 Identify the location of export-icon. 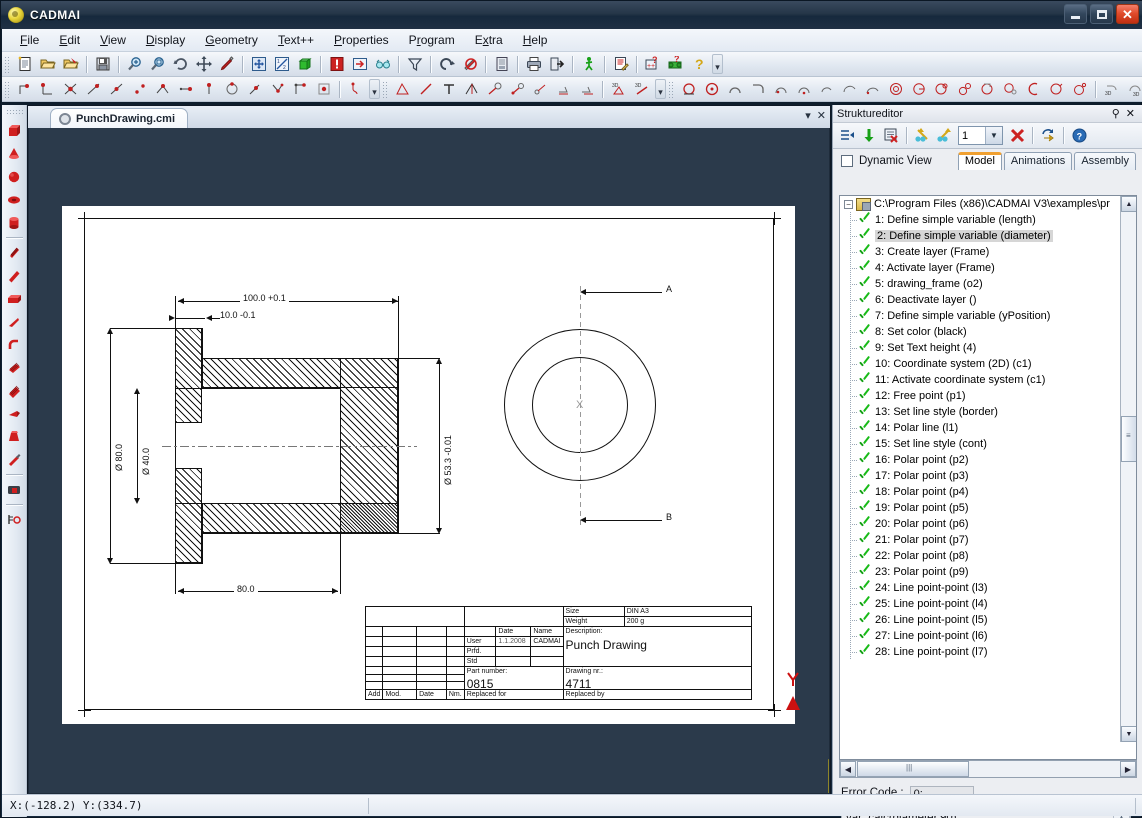
(556, 64).